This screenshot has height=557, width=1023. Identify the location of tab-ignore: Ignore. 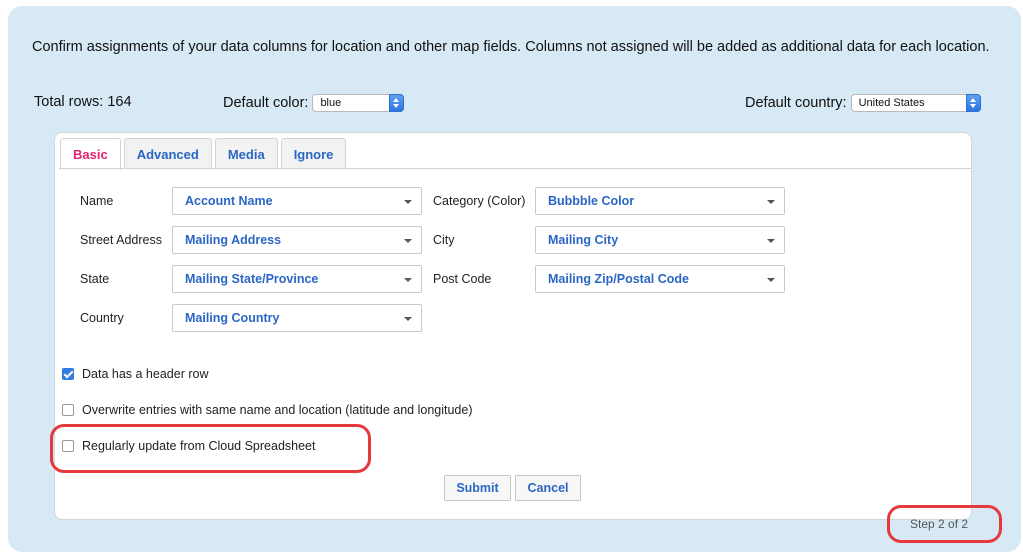
(313, 153).